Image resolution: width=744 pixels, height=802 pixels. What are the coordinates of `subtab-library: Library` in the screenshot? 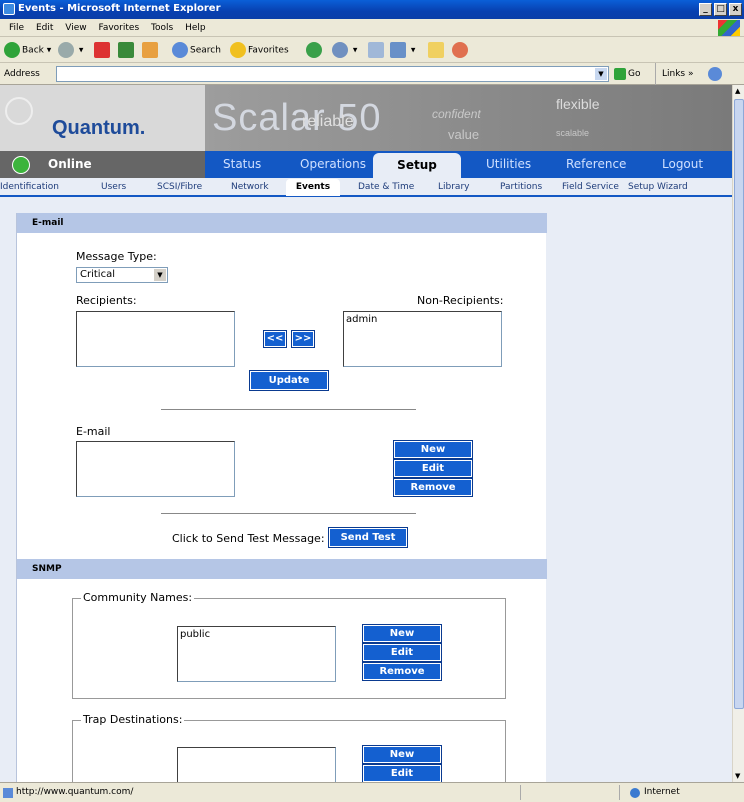 It's located at (453, 187).